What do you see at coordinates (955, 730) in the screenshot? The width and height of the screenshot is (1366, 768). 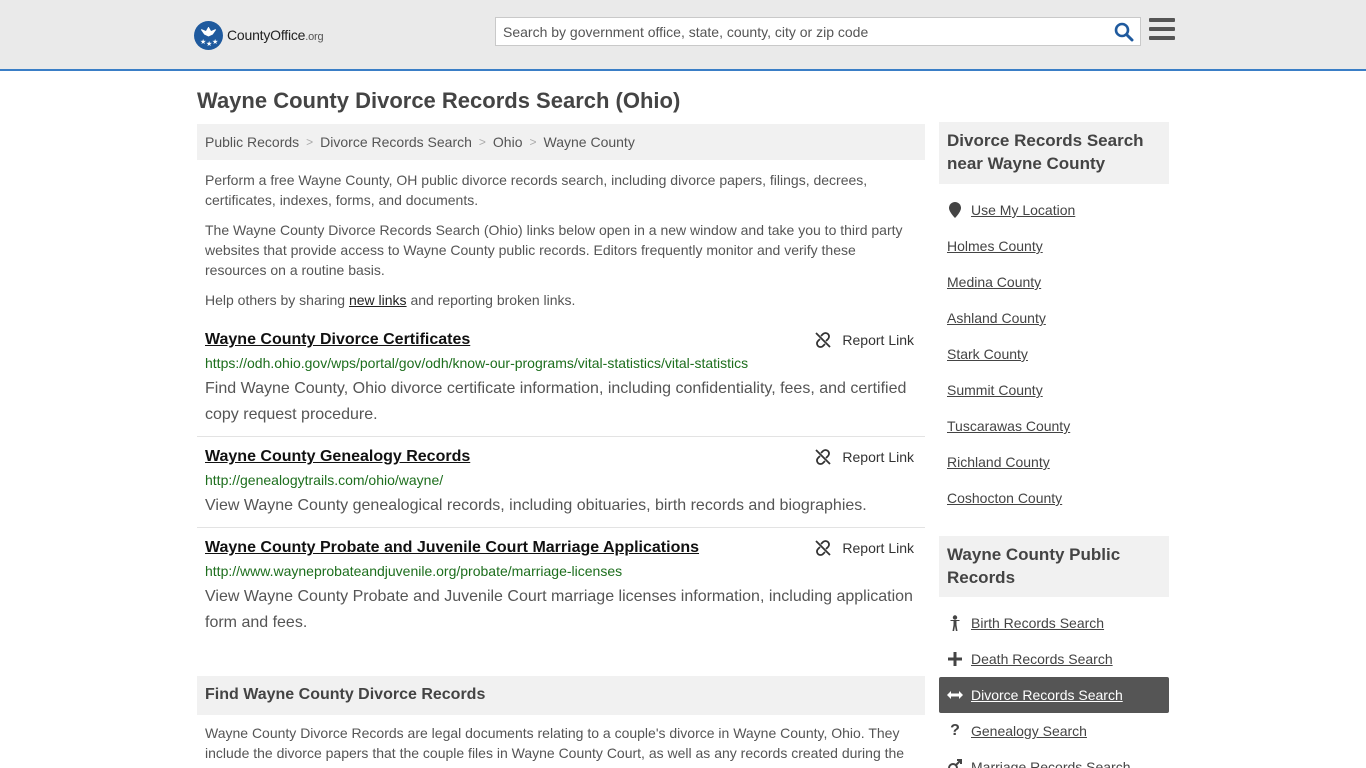 I see `question-icon: ?` at bounding box center [955, 730].